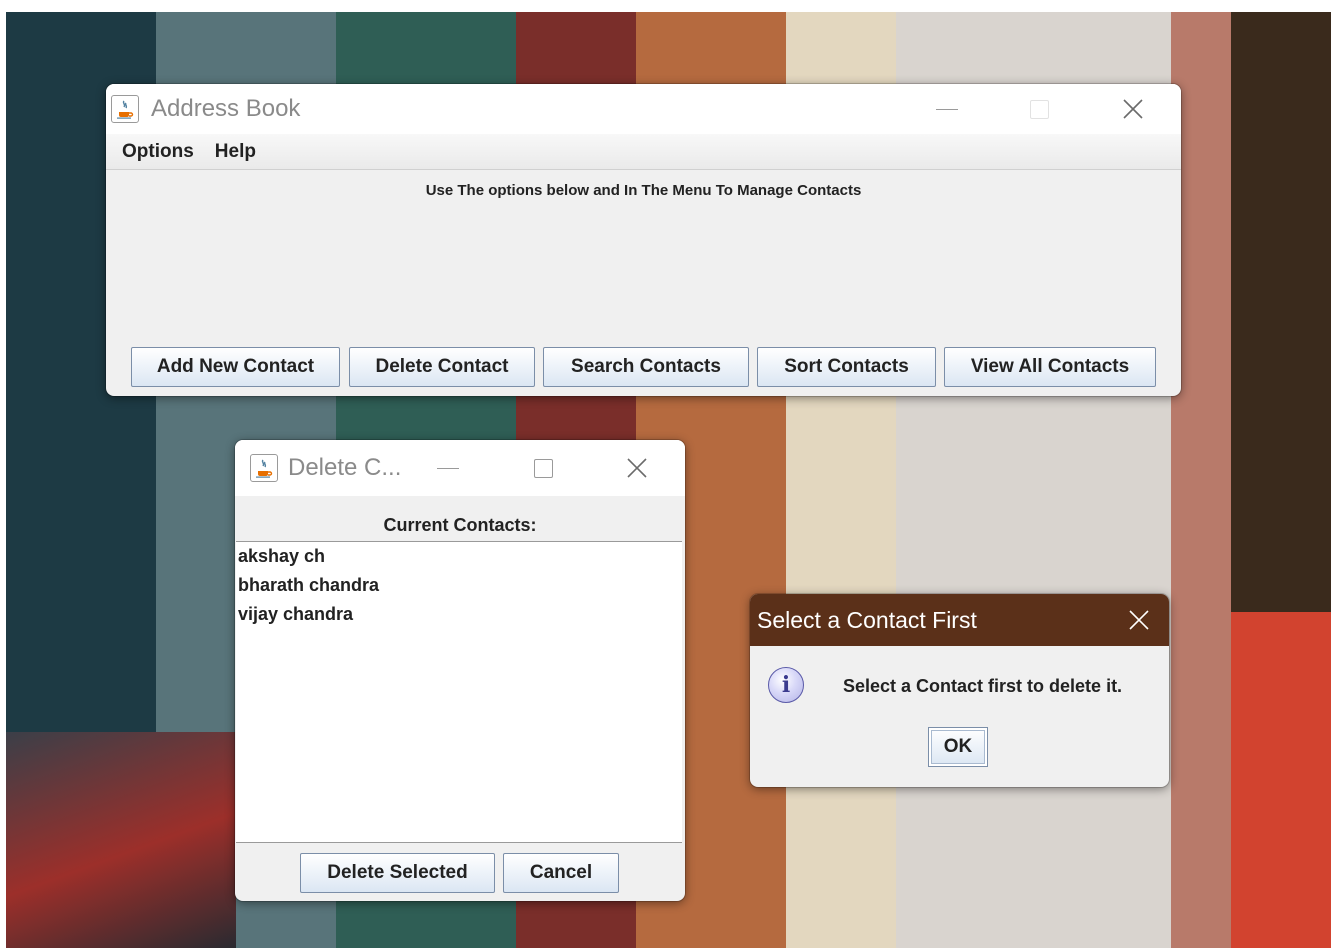 The width and height of the screenshot is (1331, 948). What do you see at coordinates (459, 692) in the screenshot?
I see `contact-list: akshay ch bharath chandra vijay chandra` at bounding box center [459, 692].